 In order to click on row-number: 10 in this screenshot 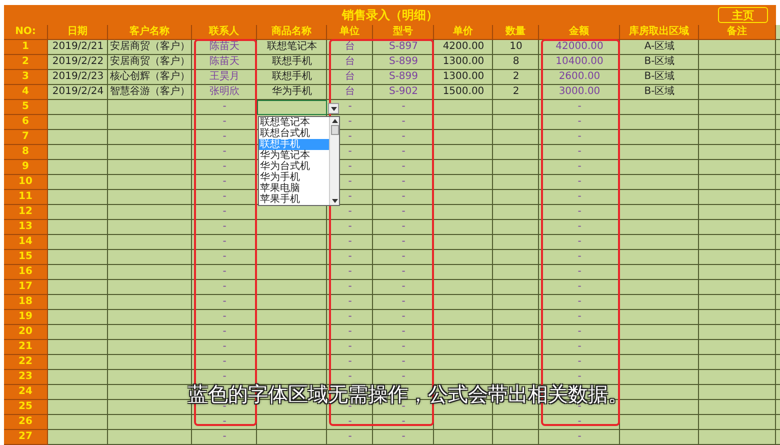, I will do `click(26, 182)`.